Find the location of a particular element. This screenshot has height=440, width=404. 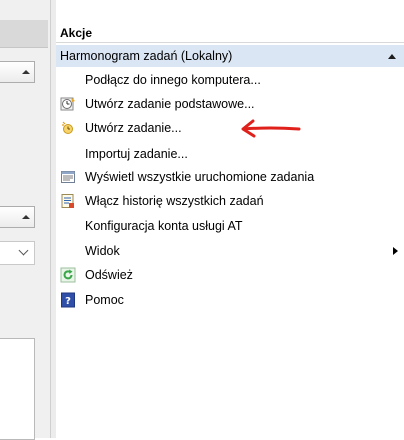

history-icon is located at coordinates (68, 201).